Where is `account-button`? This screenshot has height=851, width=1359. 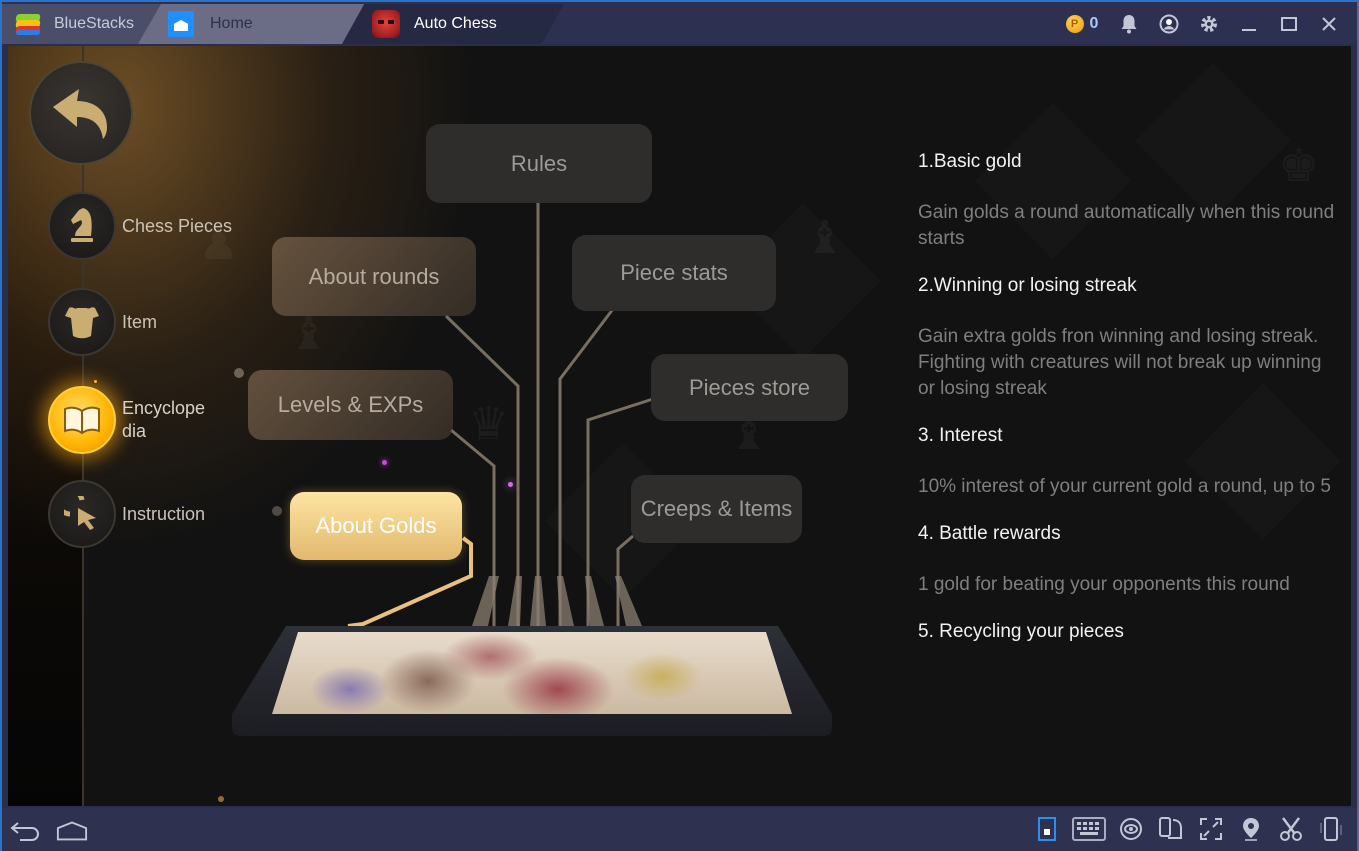 account-button is located at coordinates (1169, 24).